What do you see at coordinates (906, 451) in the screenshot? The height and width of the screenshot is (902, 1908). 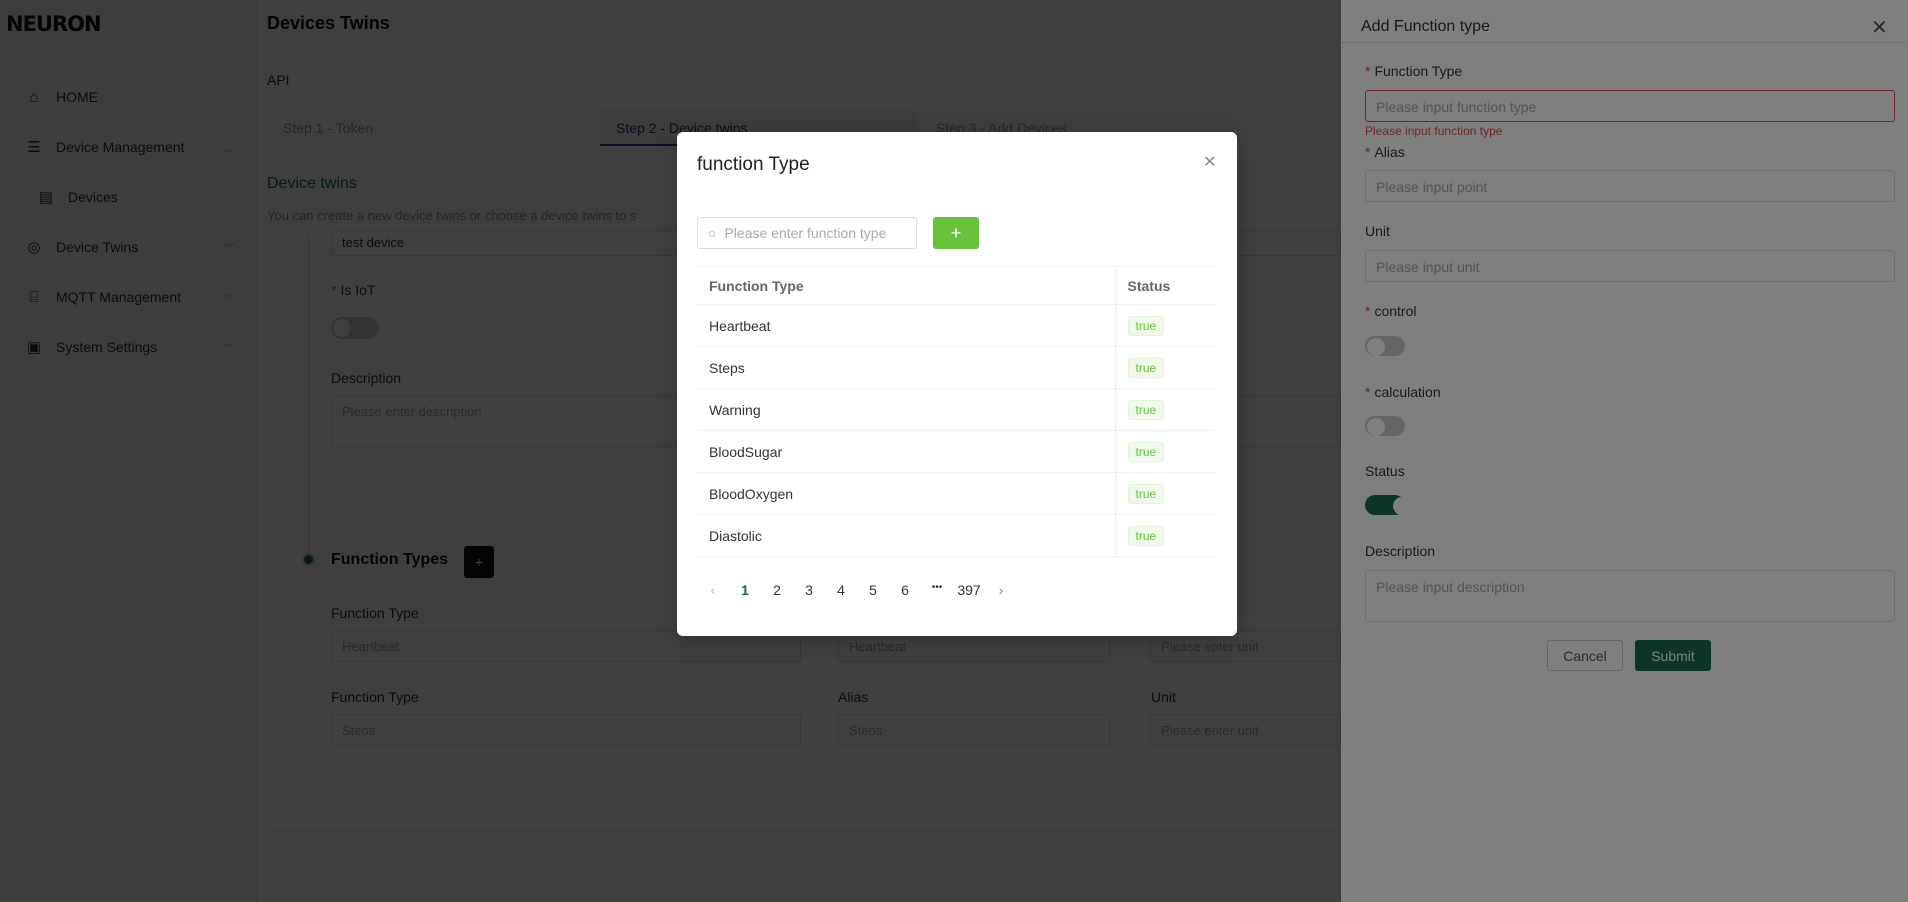 I see `function-type-cell: BloodSugar` at bounding box center [906, 451].